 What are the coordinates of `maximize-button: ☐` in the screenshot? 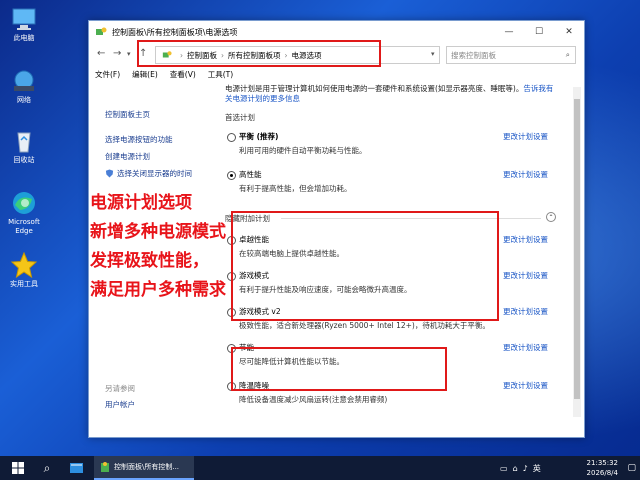 It's located at (539, 32).